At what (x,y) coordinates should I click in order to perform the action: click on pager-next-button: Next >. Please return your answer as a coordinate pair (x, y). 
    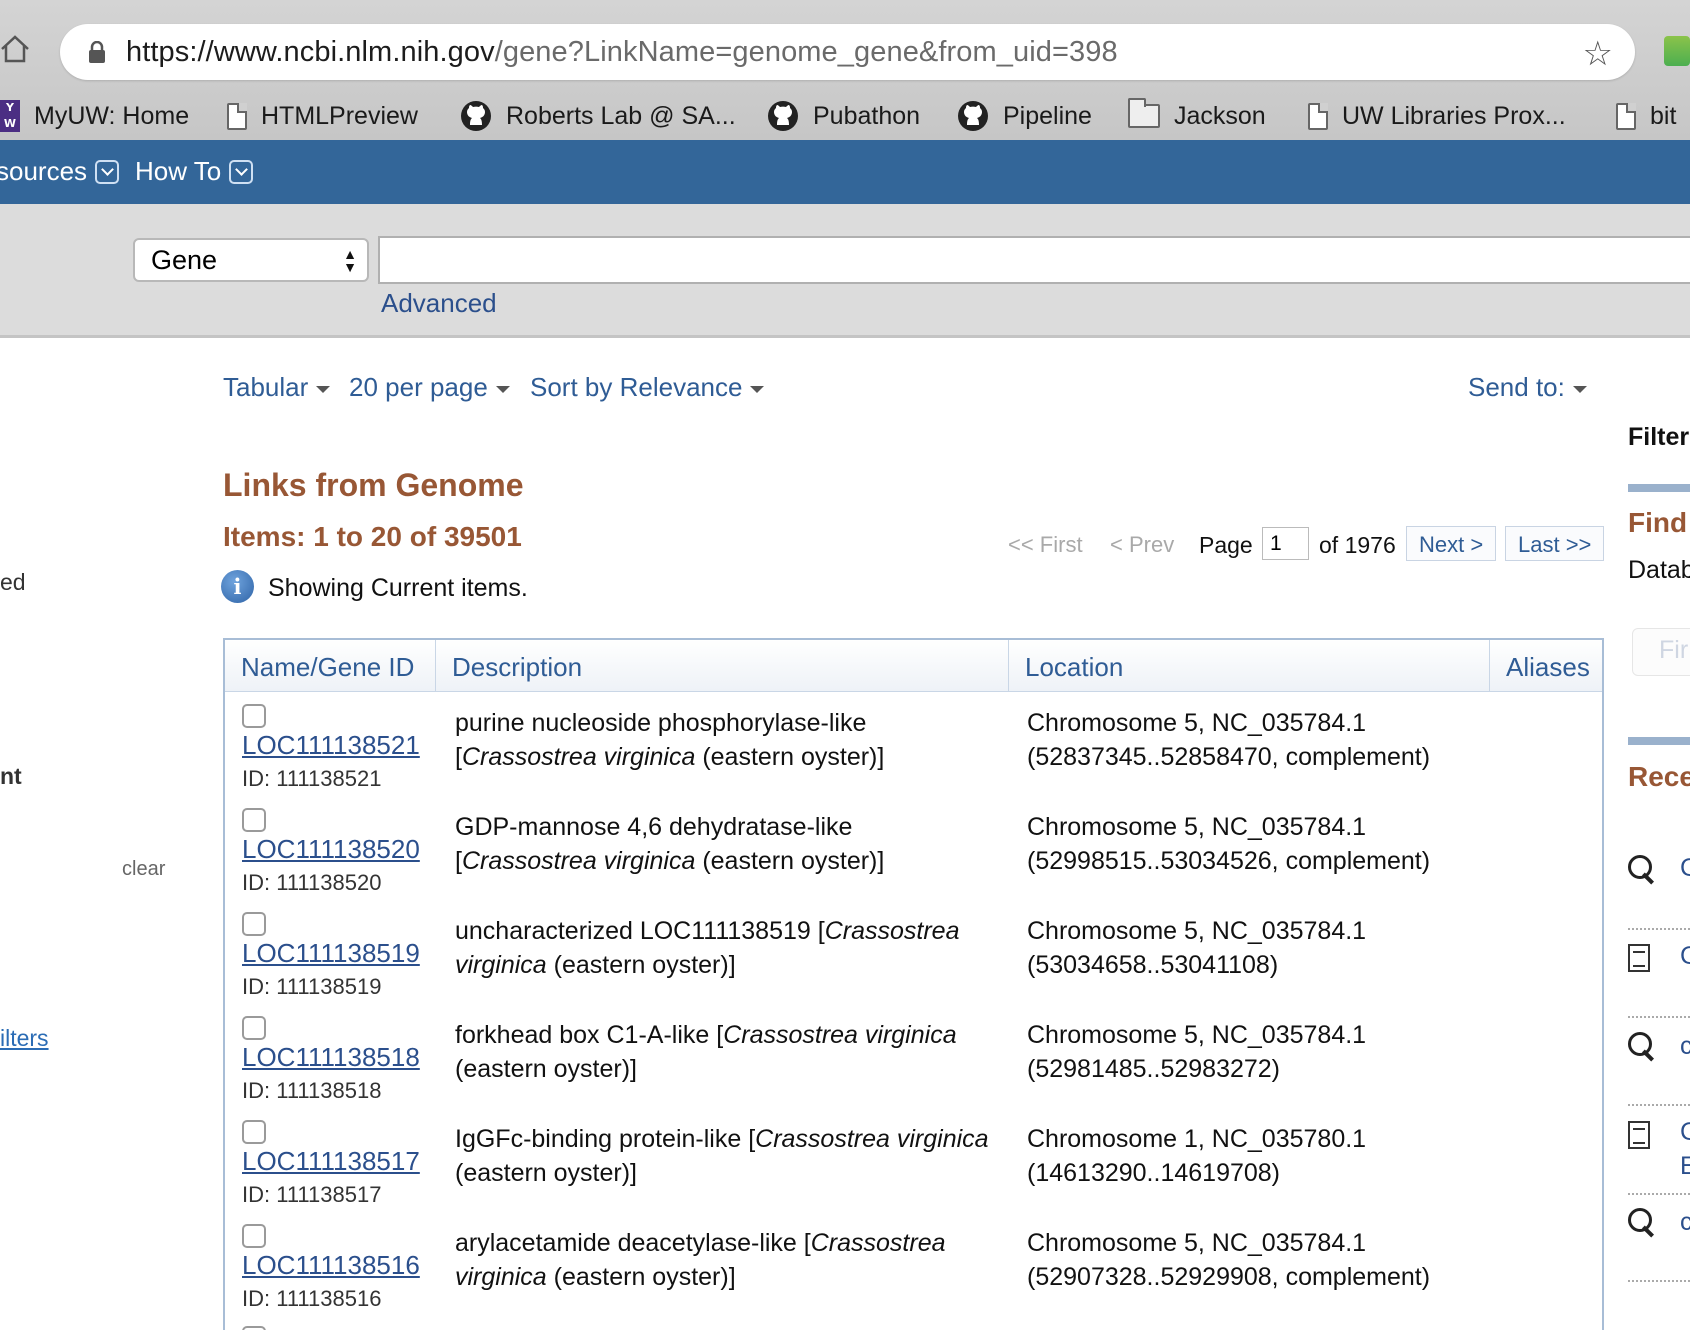
    Looking at the image, I should click on (1451, 543).